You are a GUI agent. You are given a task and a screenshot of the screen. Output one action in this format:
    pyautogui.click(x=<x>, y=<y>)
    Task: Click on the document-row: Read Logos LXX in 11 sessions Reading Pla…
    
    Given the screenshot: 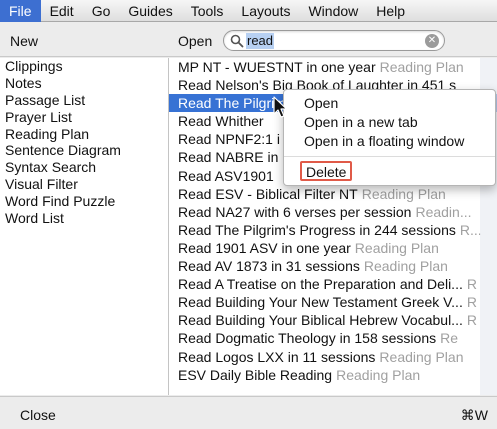 What is the action you would take?
    pyautogui.click(x=333, y=357)
    